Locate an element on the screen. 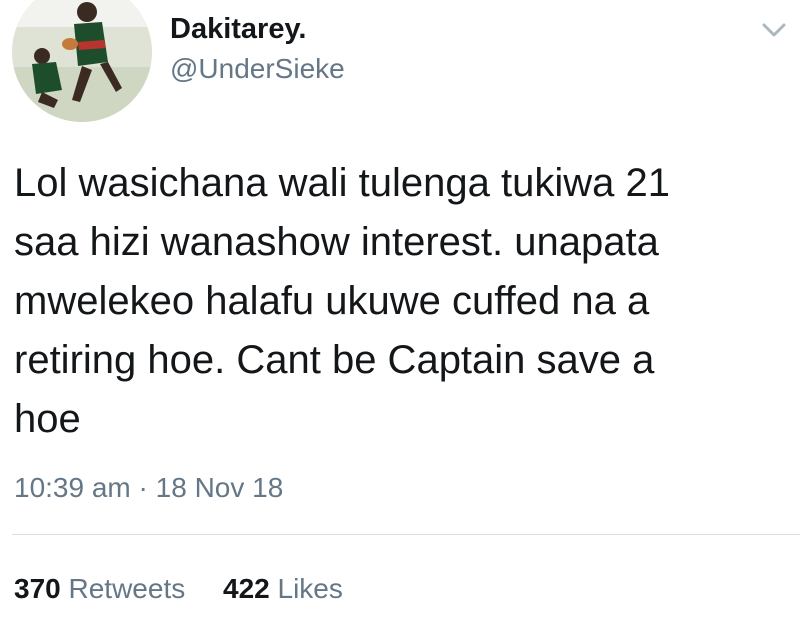 The width and height of the screenshot is (800, 629). tweet-timestamp: 10:39 am · 18 Nov 18 is located at coordinates (148, 488).